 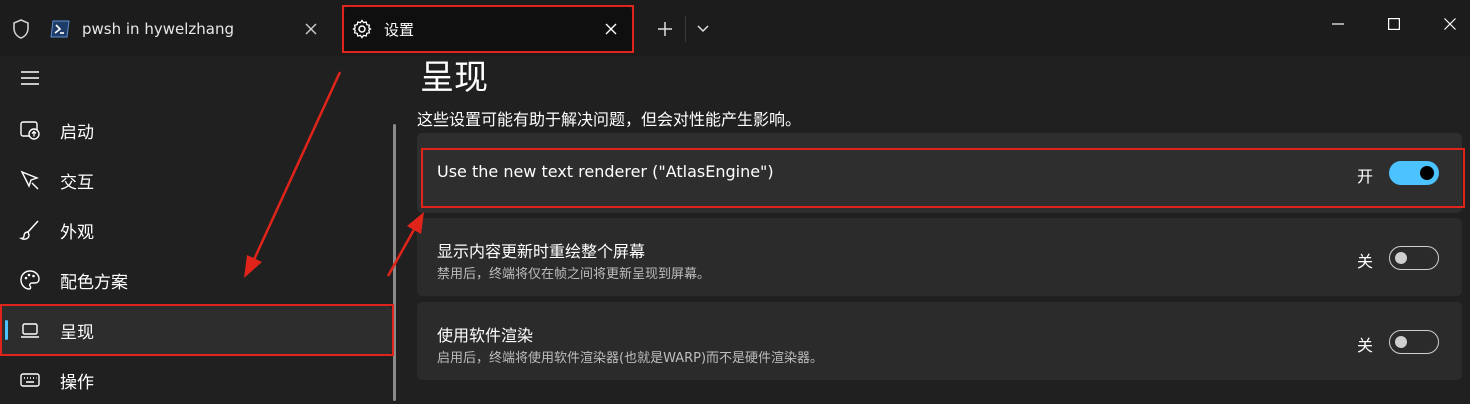 What do you see at coordinates (196, 130) in the screenshot?
I see `sidebar-item-startup: 启动` at bounding box center [196, 130].